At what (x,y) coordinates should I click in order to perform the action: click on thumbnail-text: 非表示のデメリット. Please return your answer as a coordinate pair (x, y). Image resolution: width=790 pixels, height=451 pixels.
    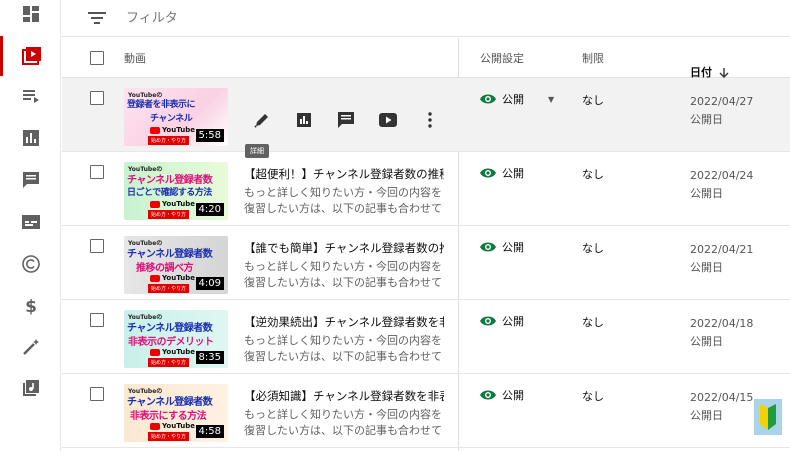
    Looking at the image, I should click on (171, 342).